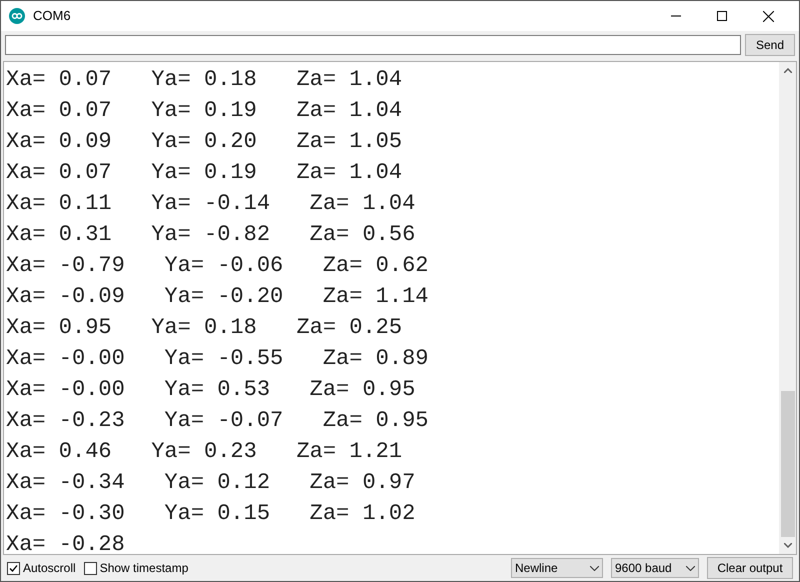 The height and width of the screenshot is (582, 800). Describe the element at coordinates (788, 70) in the screenshot. I see `scroll-up-icon` at that location.